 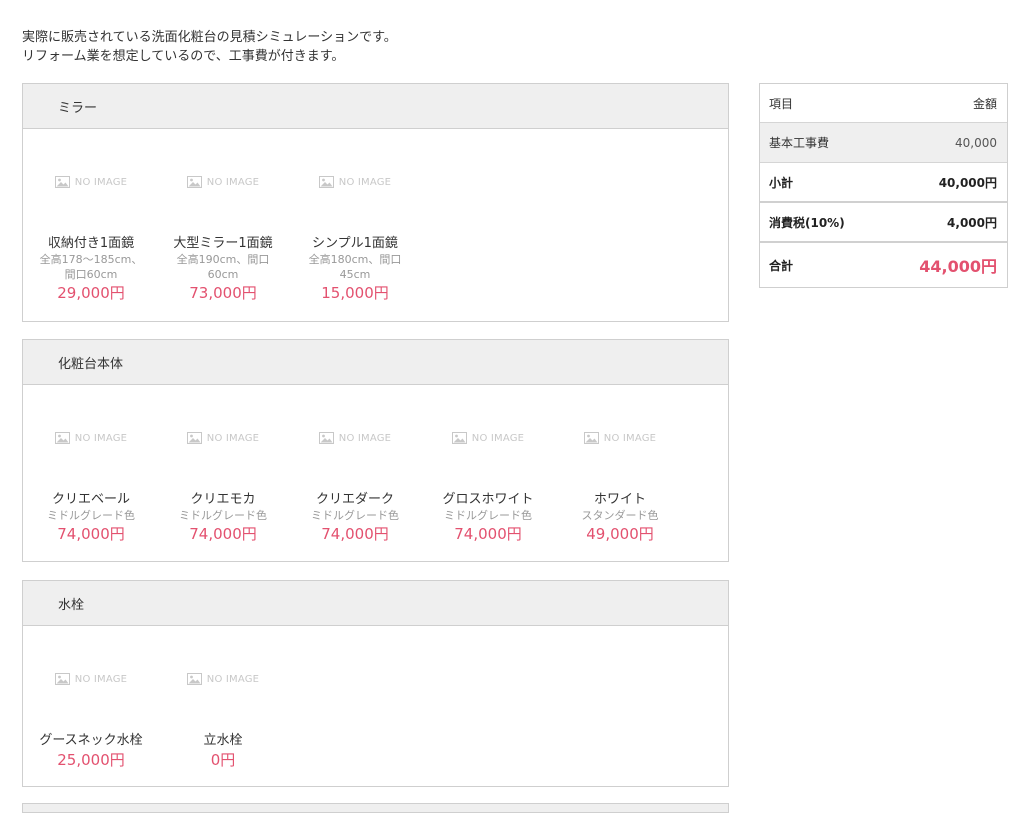 I want to click on section-title: 水栓, so click(x=375, y=603).